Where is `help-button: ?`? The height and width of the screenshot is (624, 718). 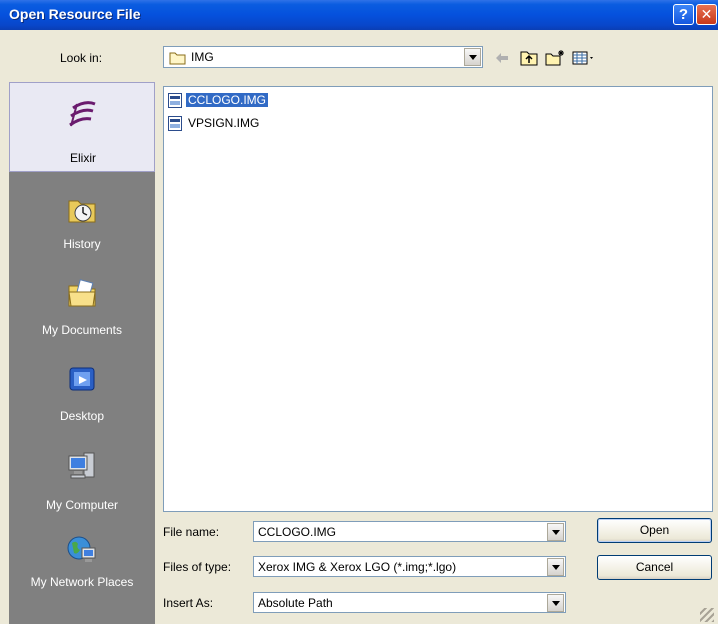
help-button: ? is located at coordinates (683, 14).